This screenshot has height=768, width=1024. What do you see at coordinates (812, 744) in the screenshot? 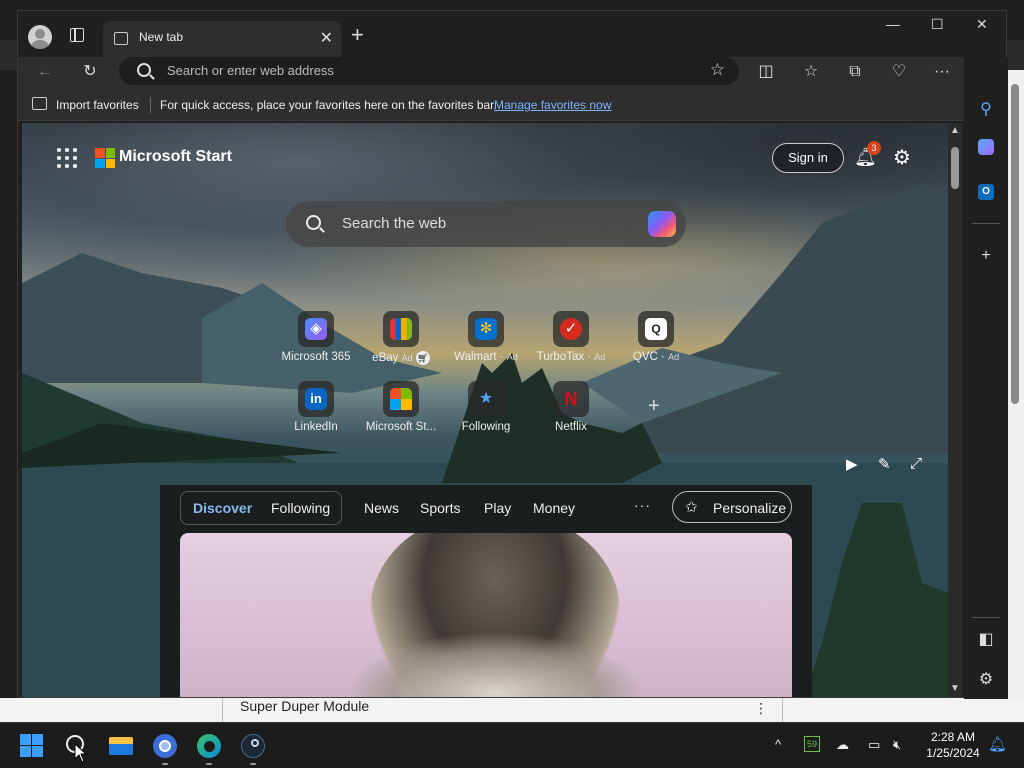
I see `tray-app-badge: 59` at bounding box center [812, 744].